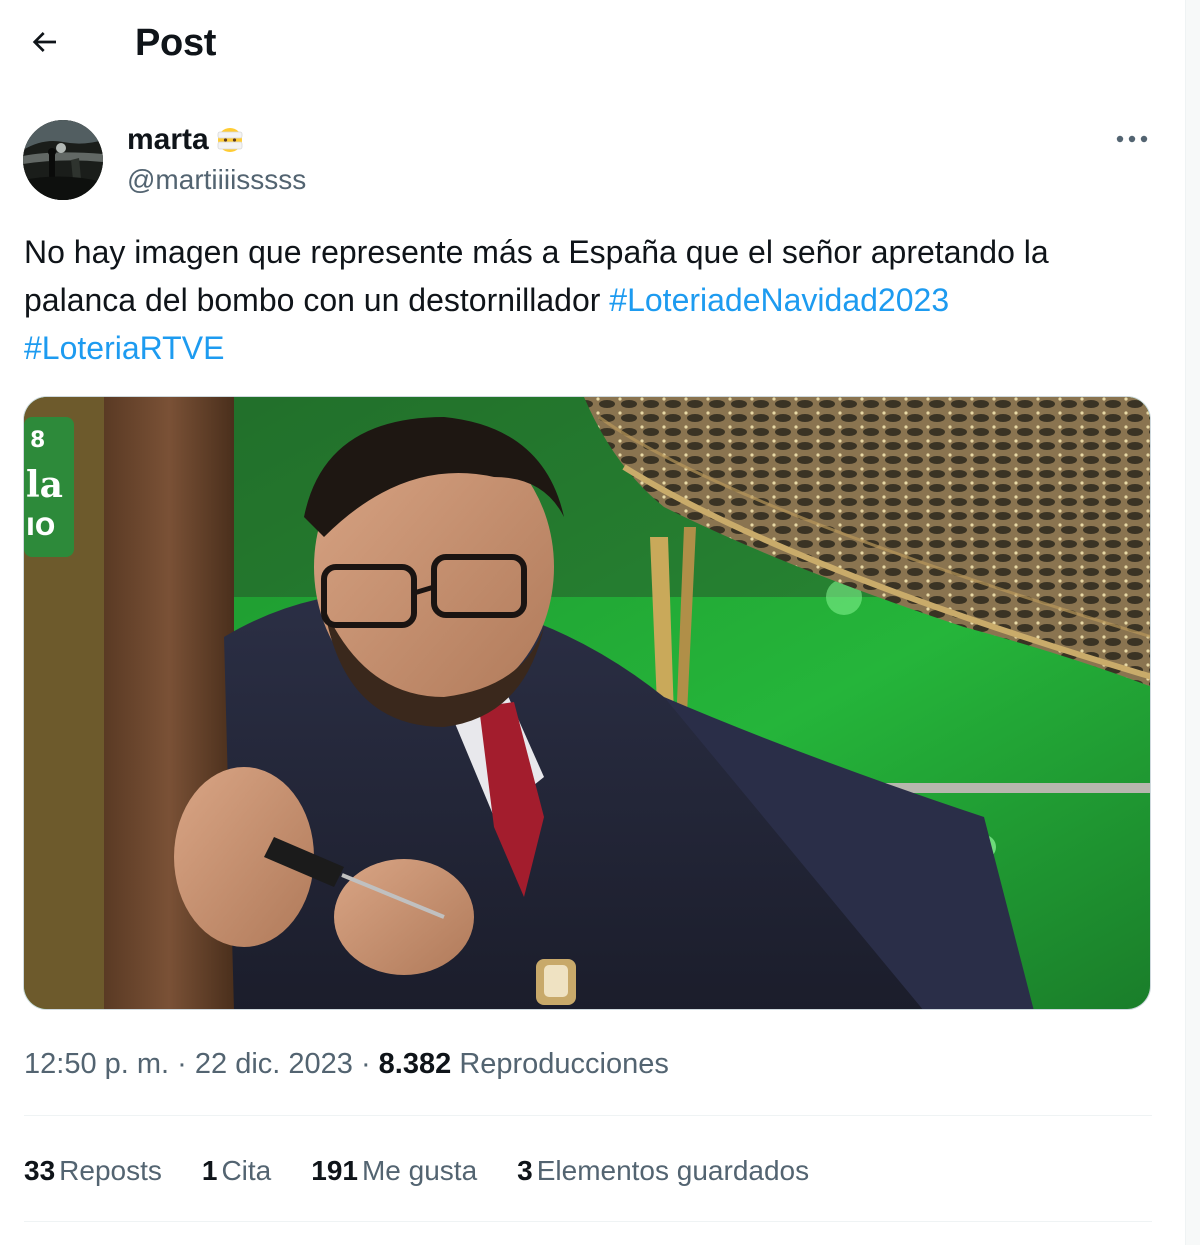  Describe the element at coordinates (216, 180) in the screenshot. I see `author-handle: @martiiiisssss` at that location.